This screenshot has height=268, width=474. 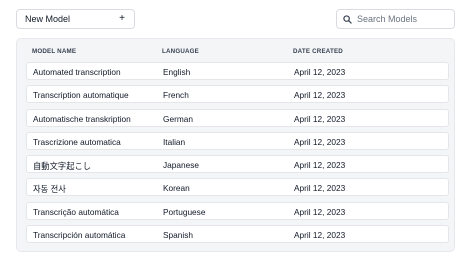 I want to click on language-cell: German, so click(x=178, y=118).